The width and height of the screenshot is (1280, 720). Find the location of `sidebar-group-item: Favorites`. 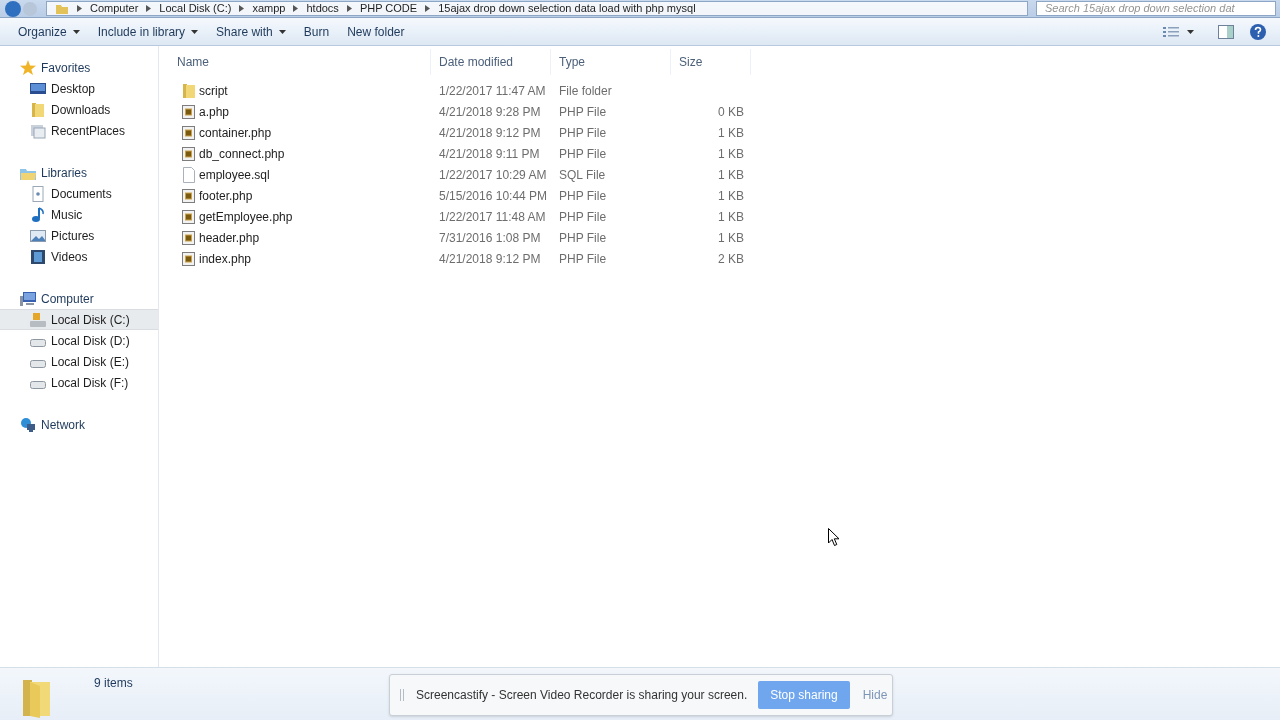

sidebar-group-item: Favorites is located at coordinates (79, 67).